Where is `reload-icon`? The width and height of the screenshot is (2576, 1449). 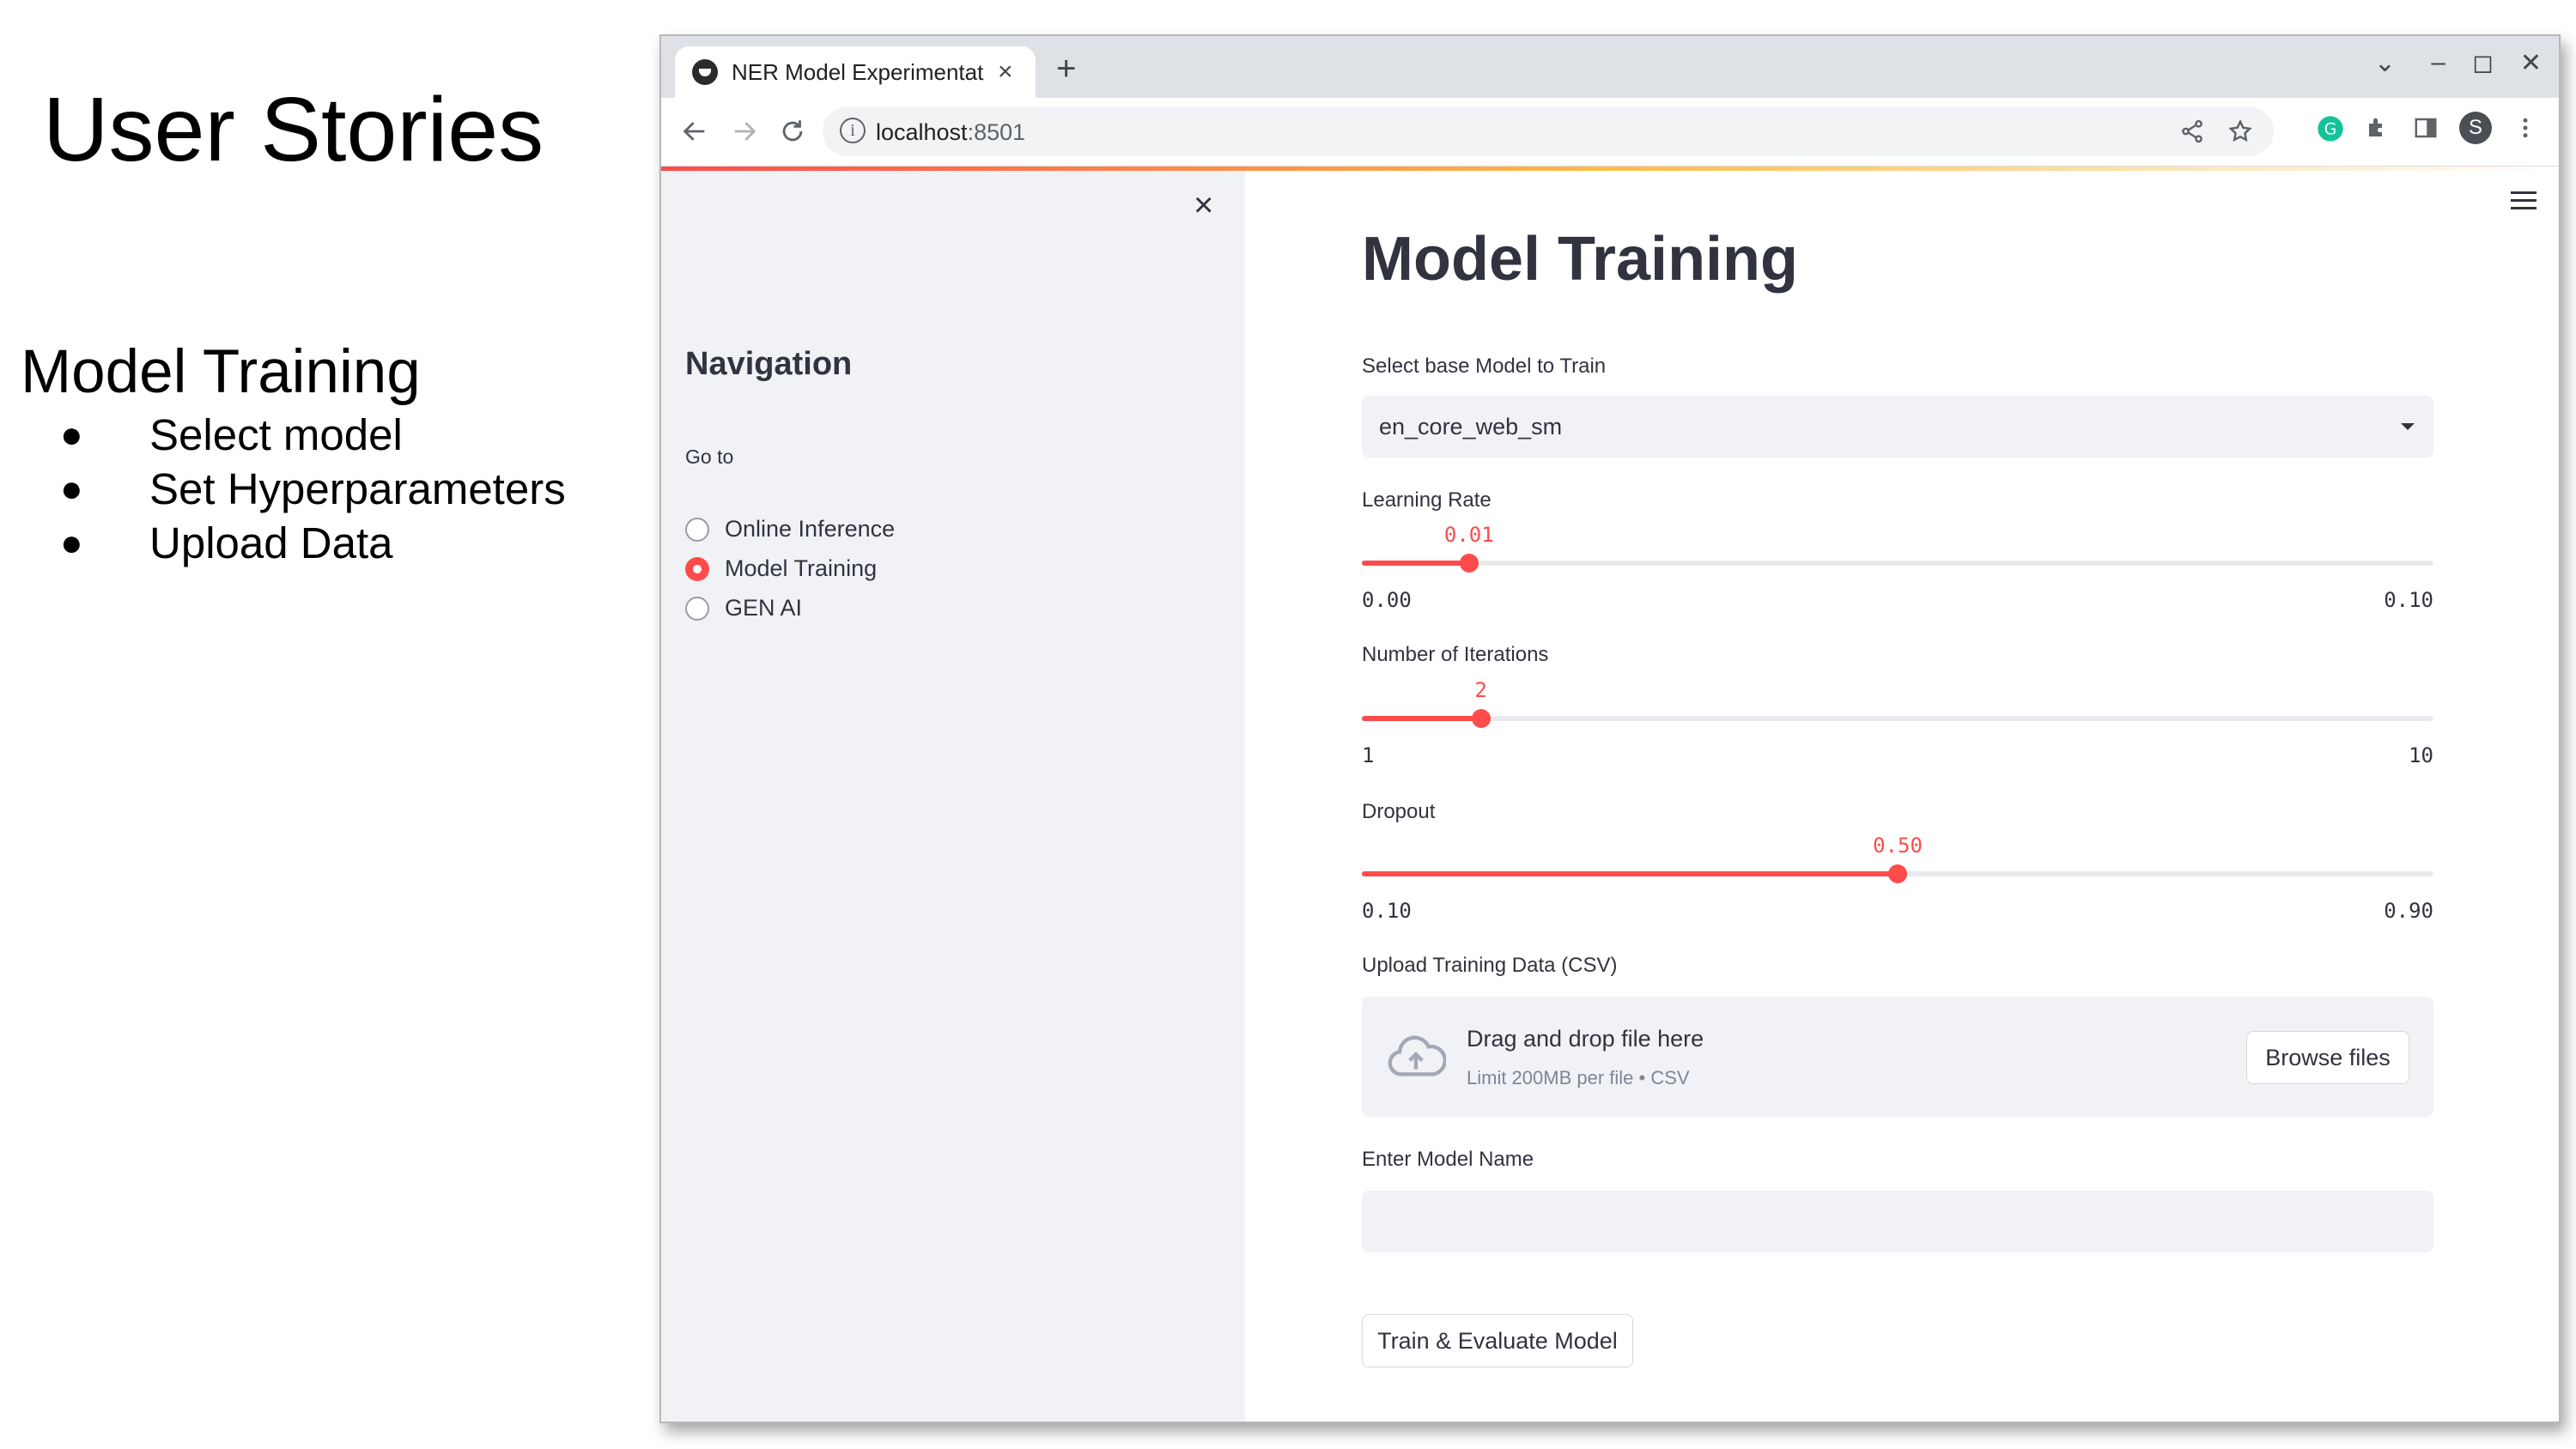 reload-icon is located at coordinates (792, 131).